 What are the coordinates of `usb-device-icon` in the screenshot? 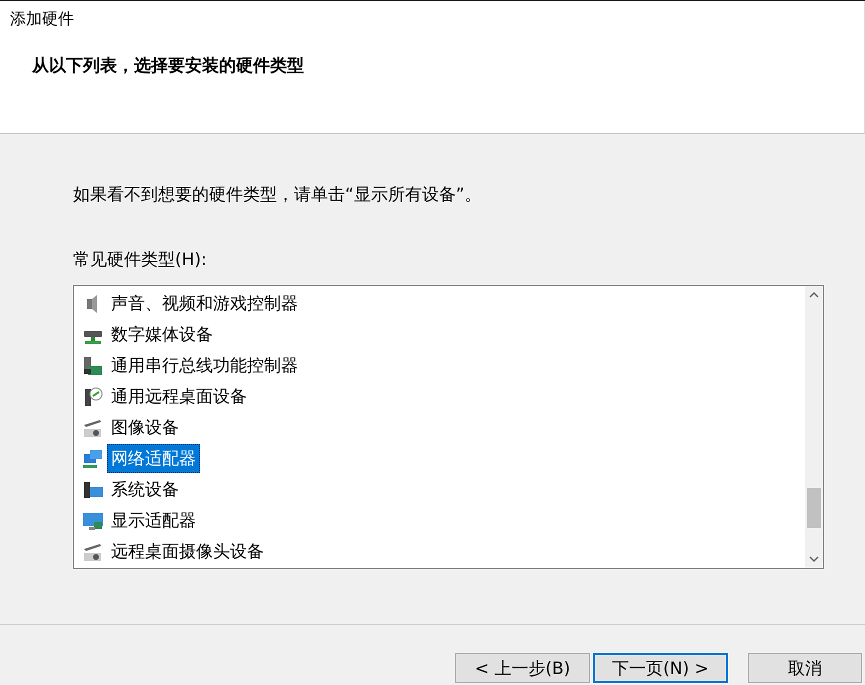 It's located at (93, 365).